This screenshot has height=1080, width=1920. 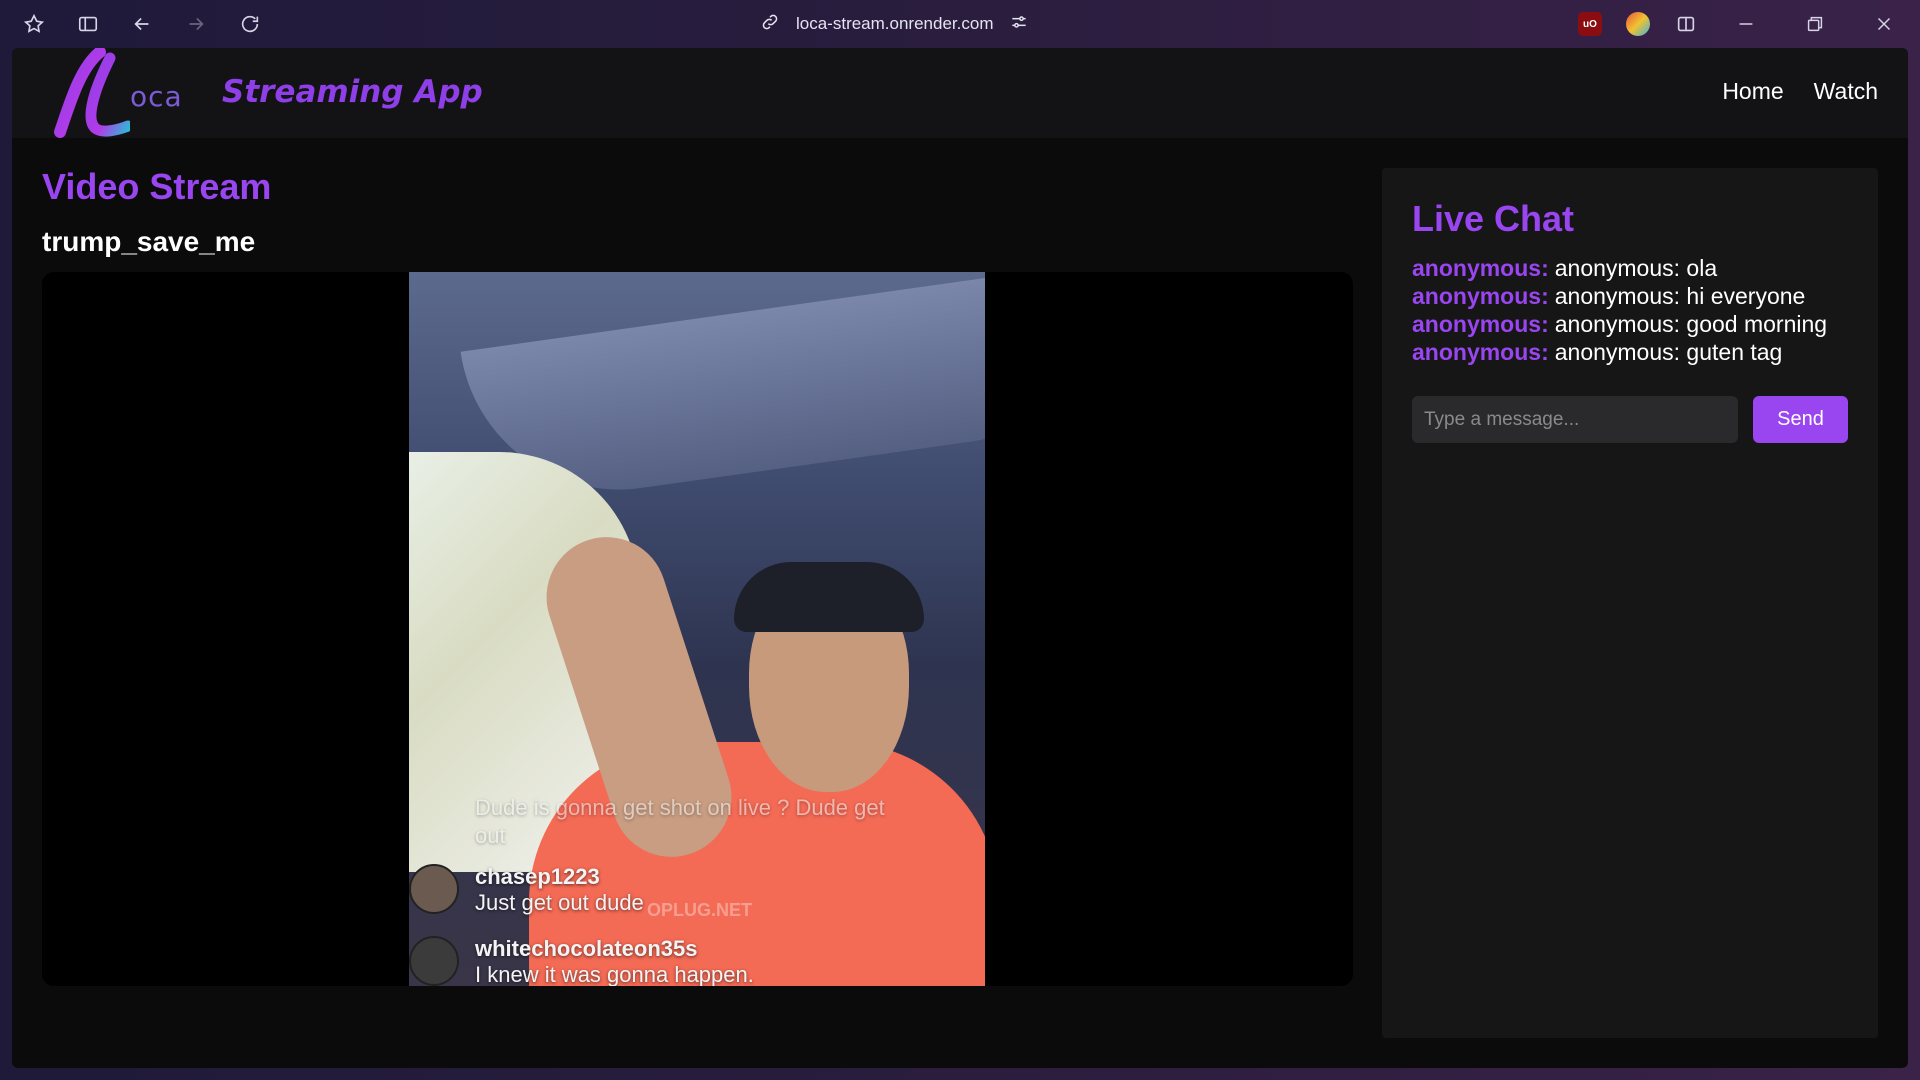 What do you see at coordinates (770, 24) in the screenshot?
I see `link-icon` at bounding box center [770, 24].